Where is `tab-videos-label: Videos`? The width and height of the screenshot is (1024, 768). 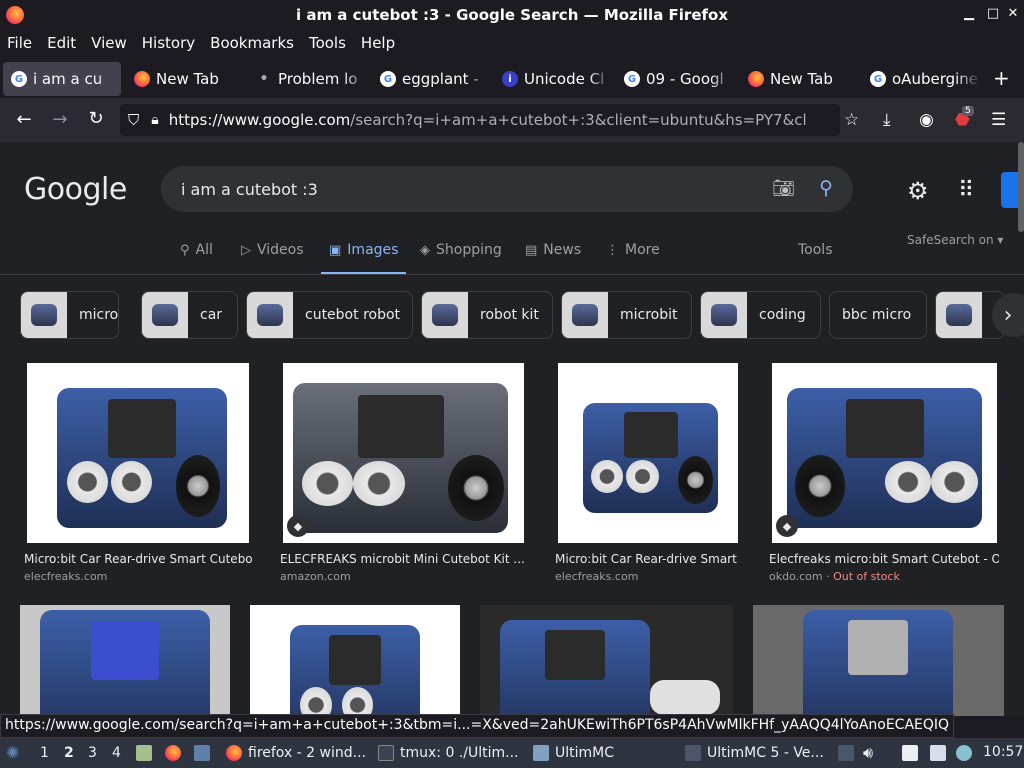
tab-videos-label: Videos is located at coordinates (280, 250).